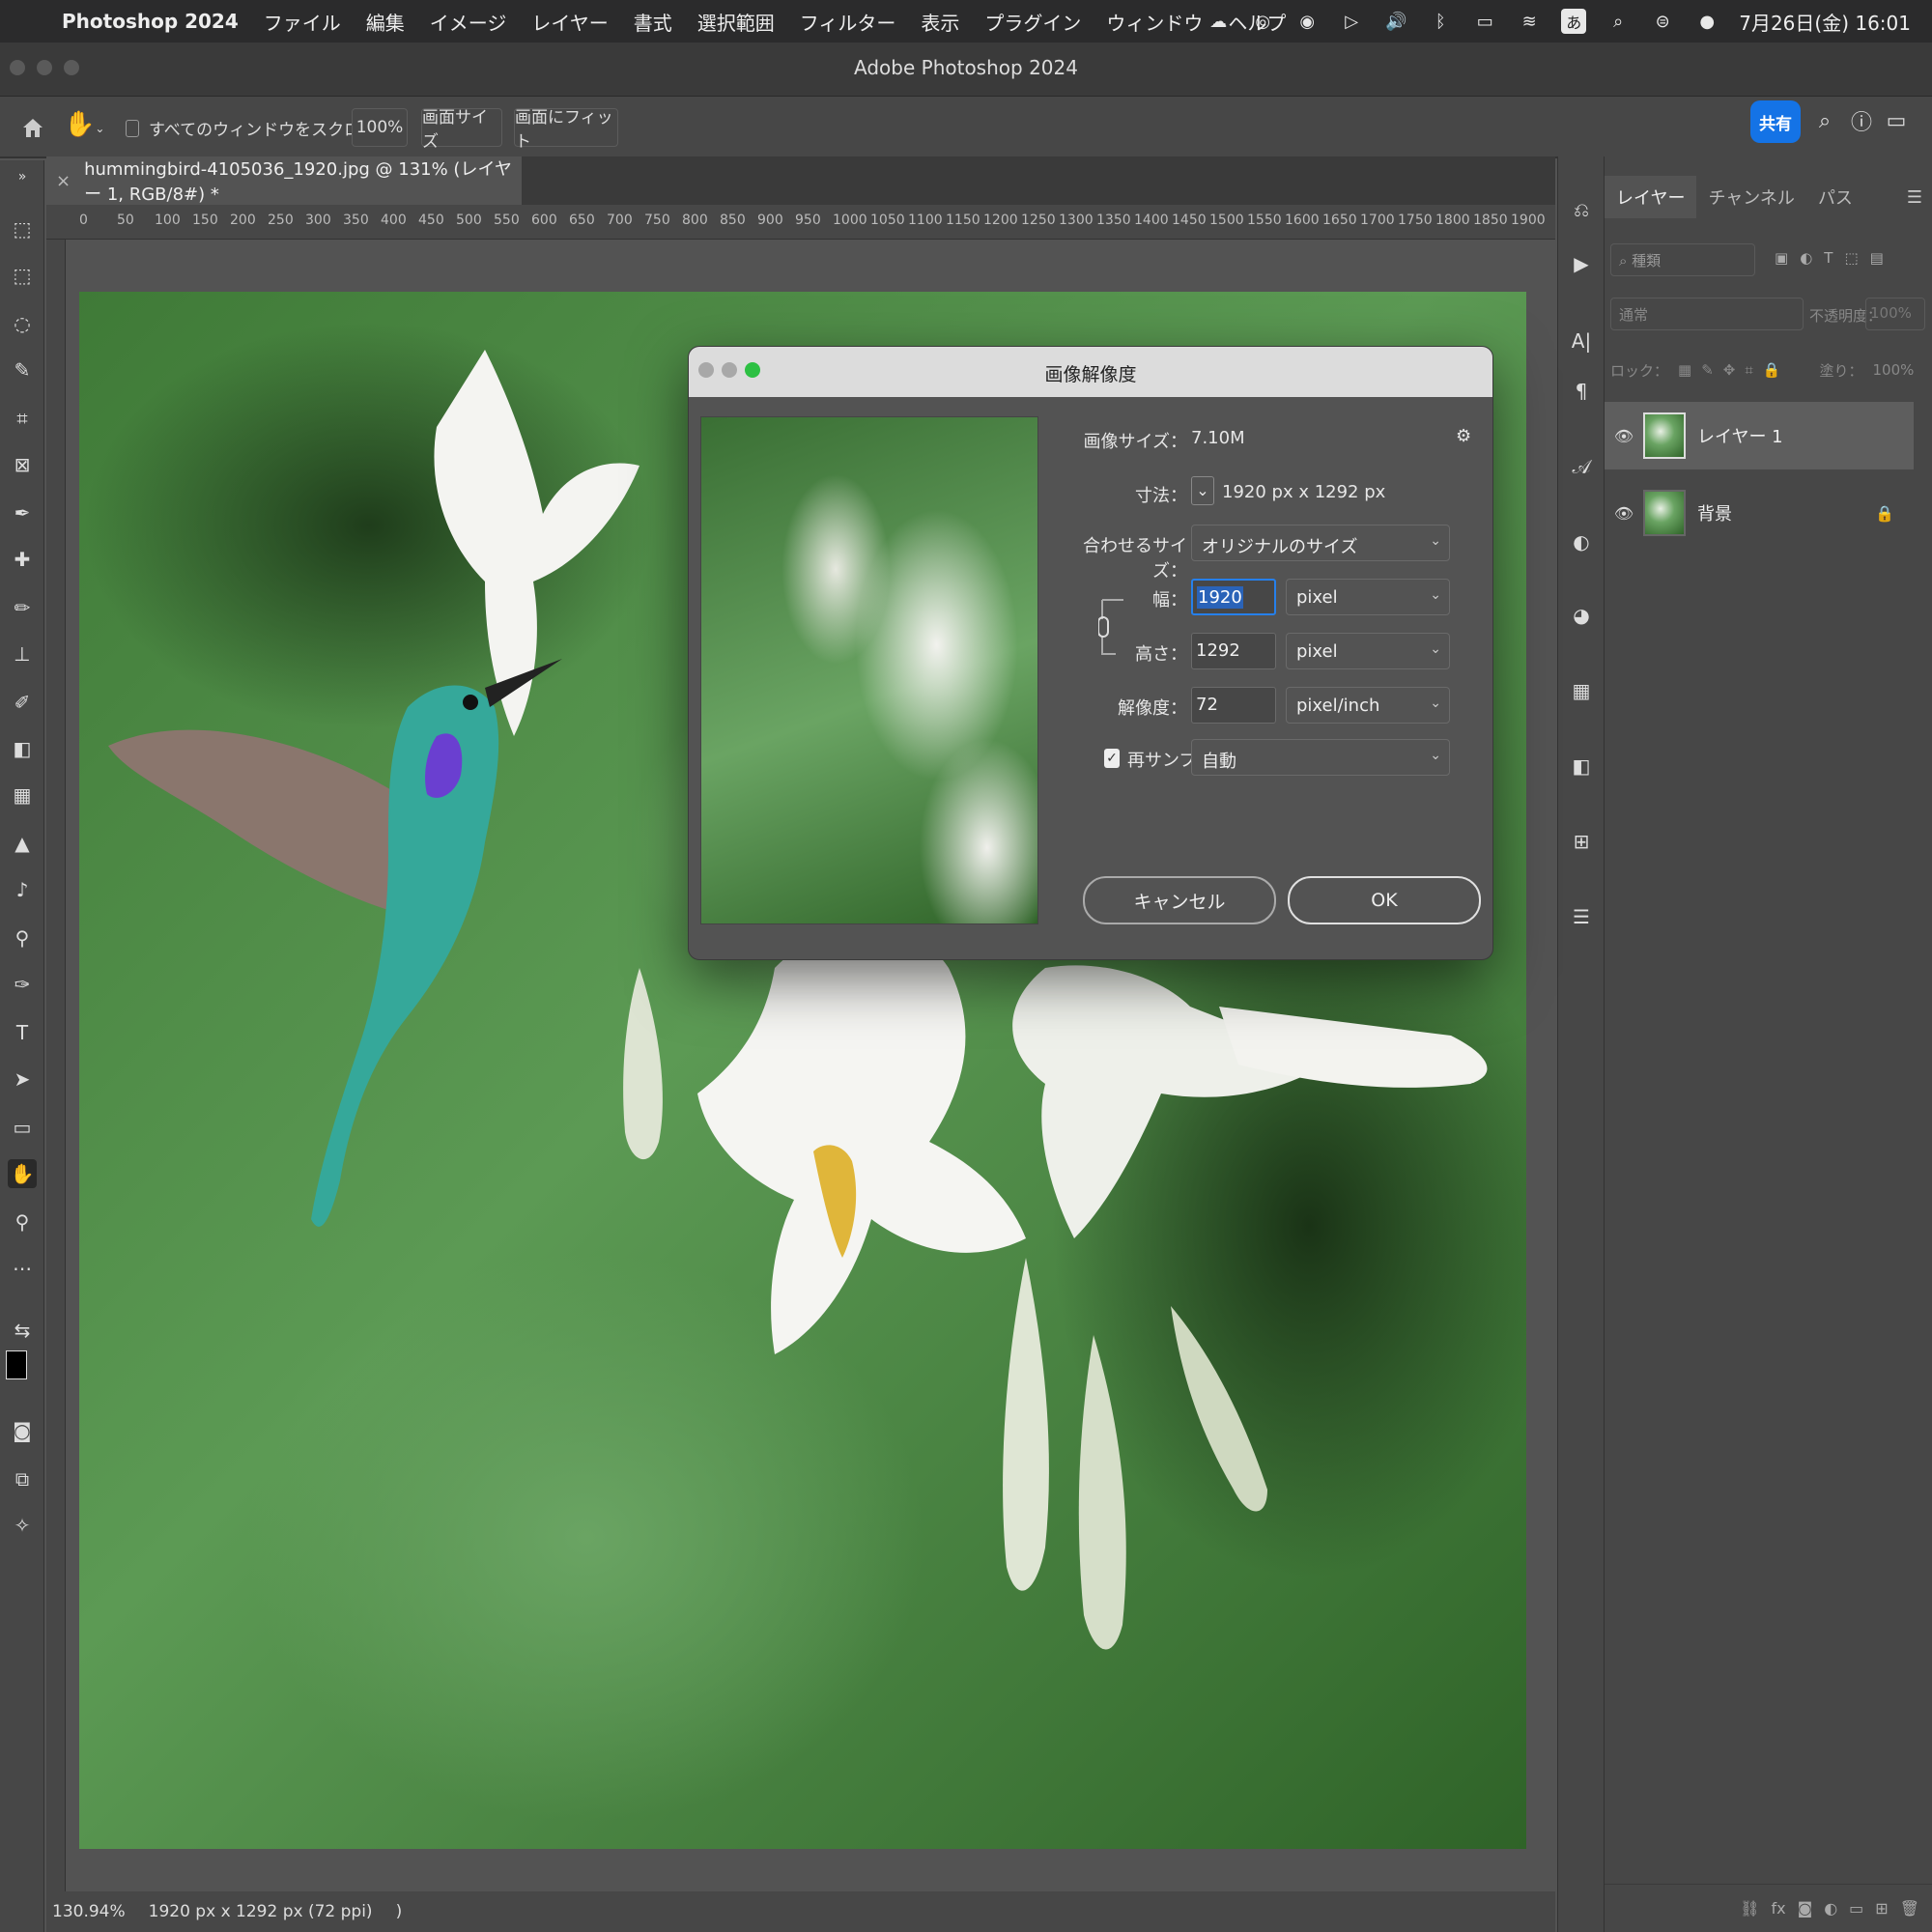  What do you see at coordinates (461, 130) in the screenshot?
I see `screen-size-button: 画面サイズ` at bounding box center [461, 130].